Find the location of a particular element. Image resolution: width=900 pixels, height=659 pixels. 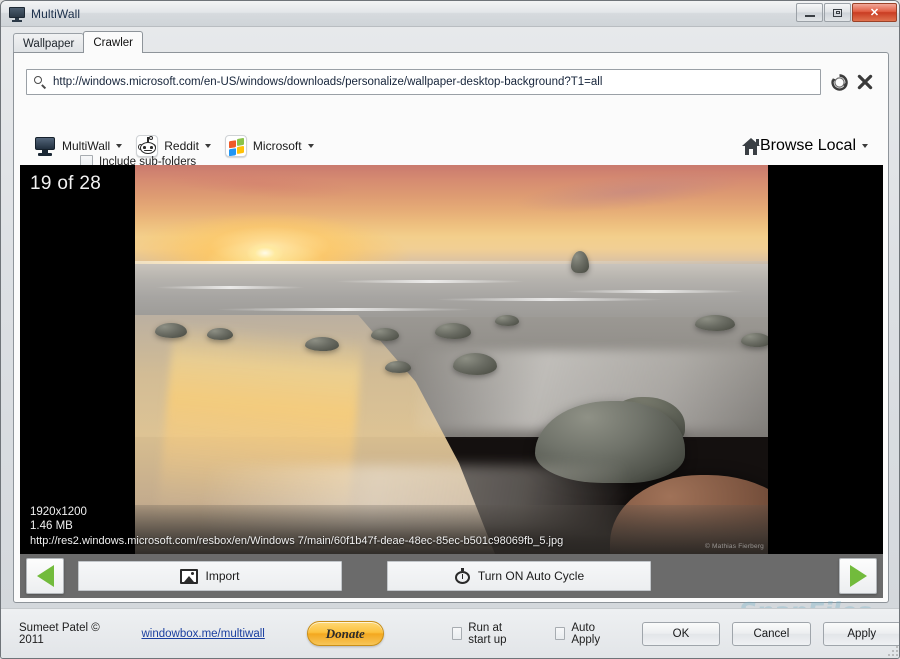

previous-image-button is located at coordinates (45, 576).